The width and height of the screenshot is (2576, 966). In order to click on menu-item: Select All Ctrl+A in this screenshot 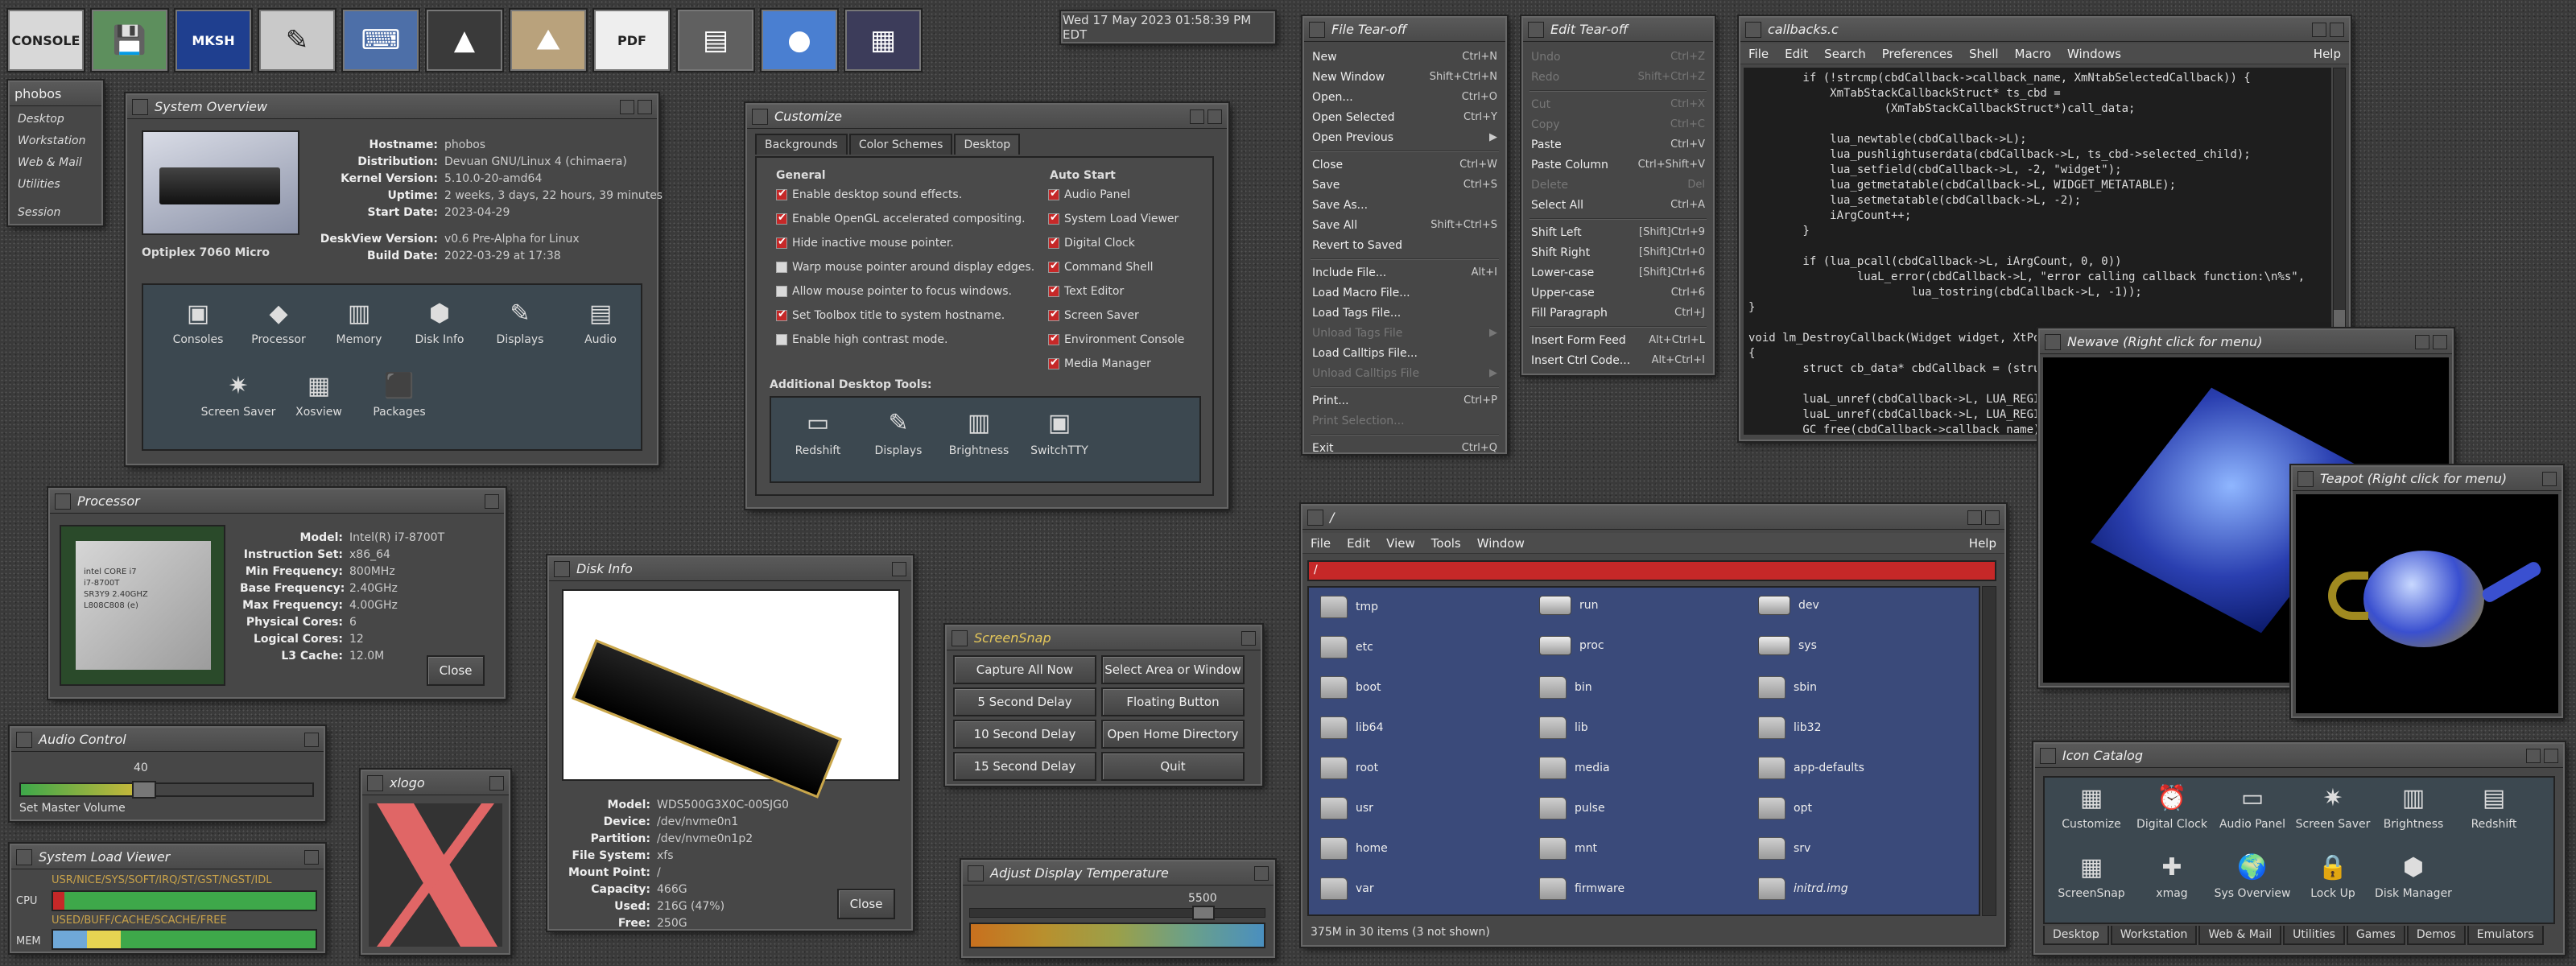, I will do `click(1618, 205)`.